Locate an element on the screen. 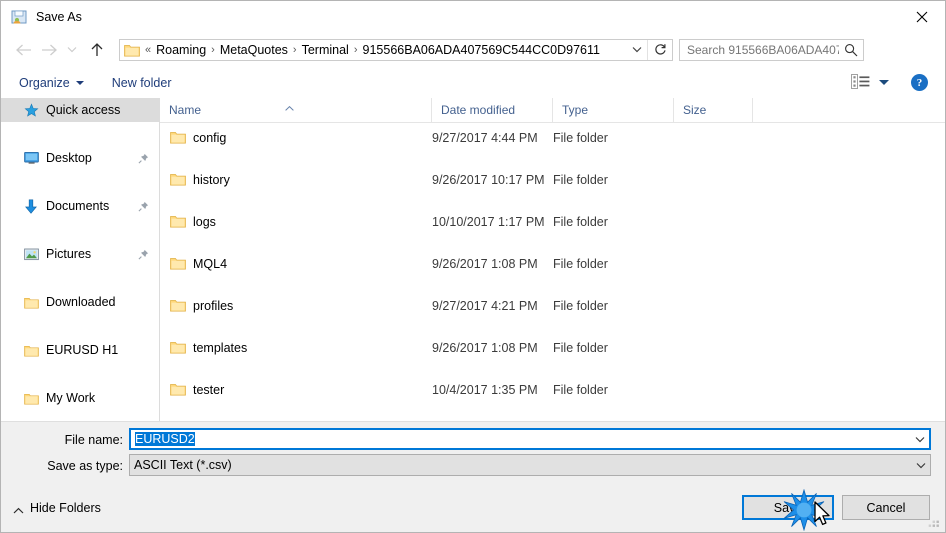  breadcrumb-item-current: 915566BA06ADA407569C544CC0D97611 is located at coordinates (481, 50).